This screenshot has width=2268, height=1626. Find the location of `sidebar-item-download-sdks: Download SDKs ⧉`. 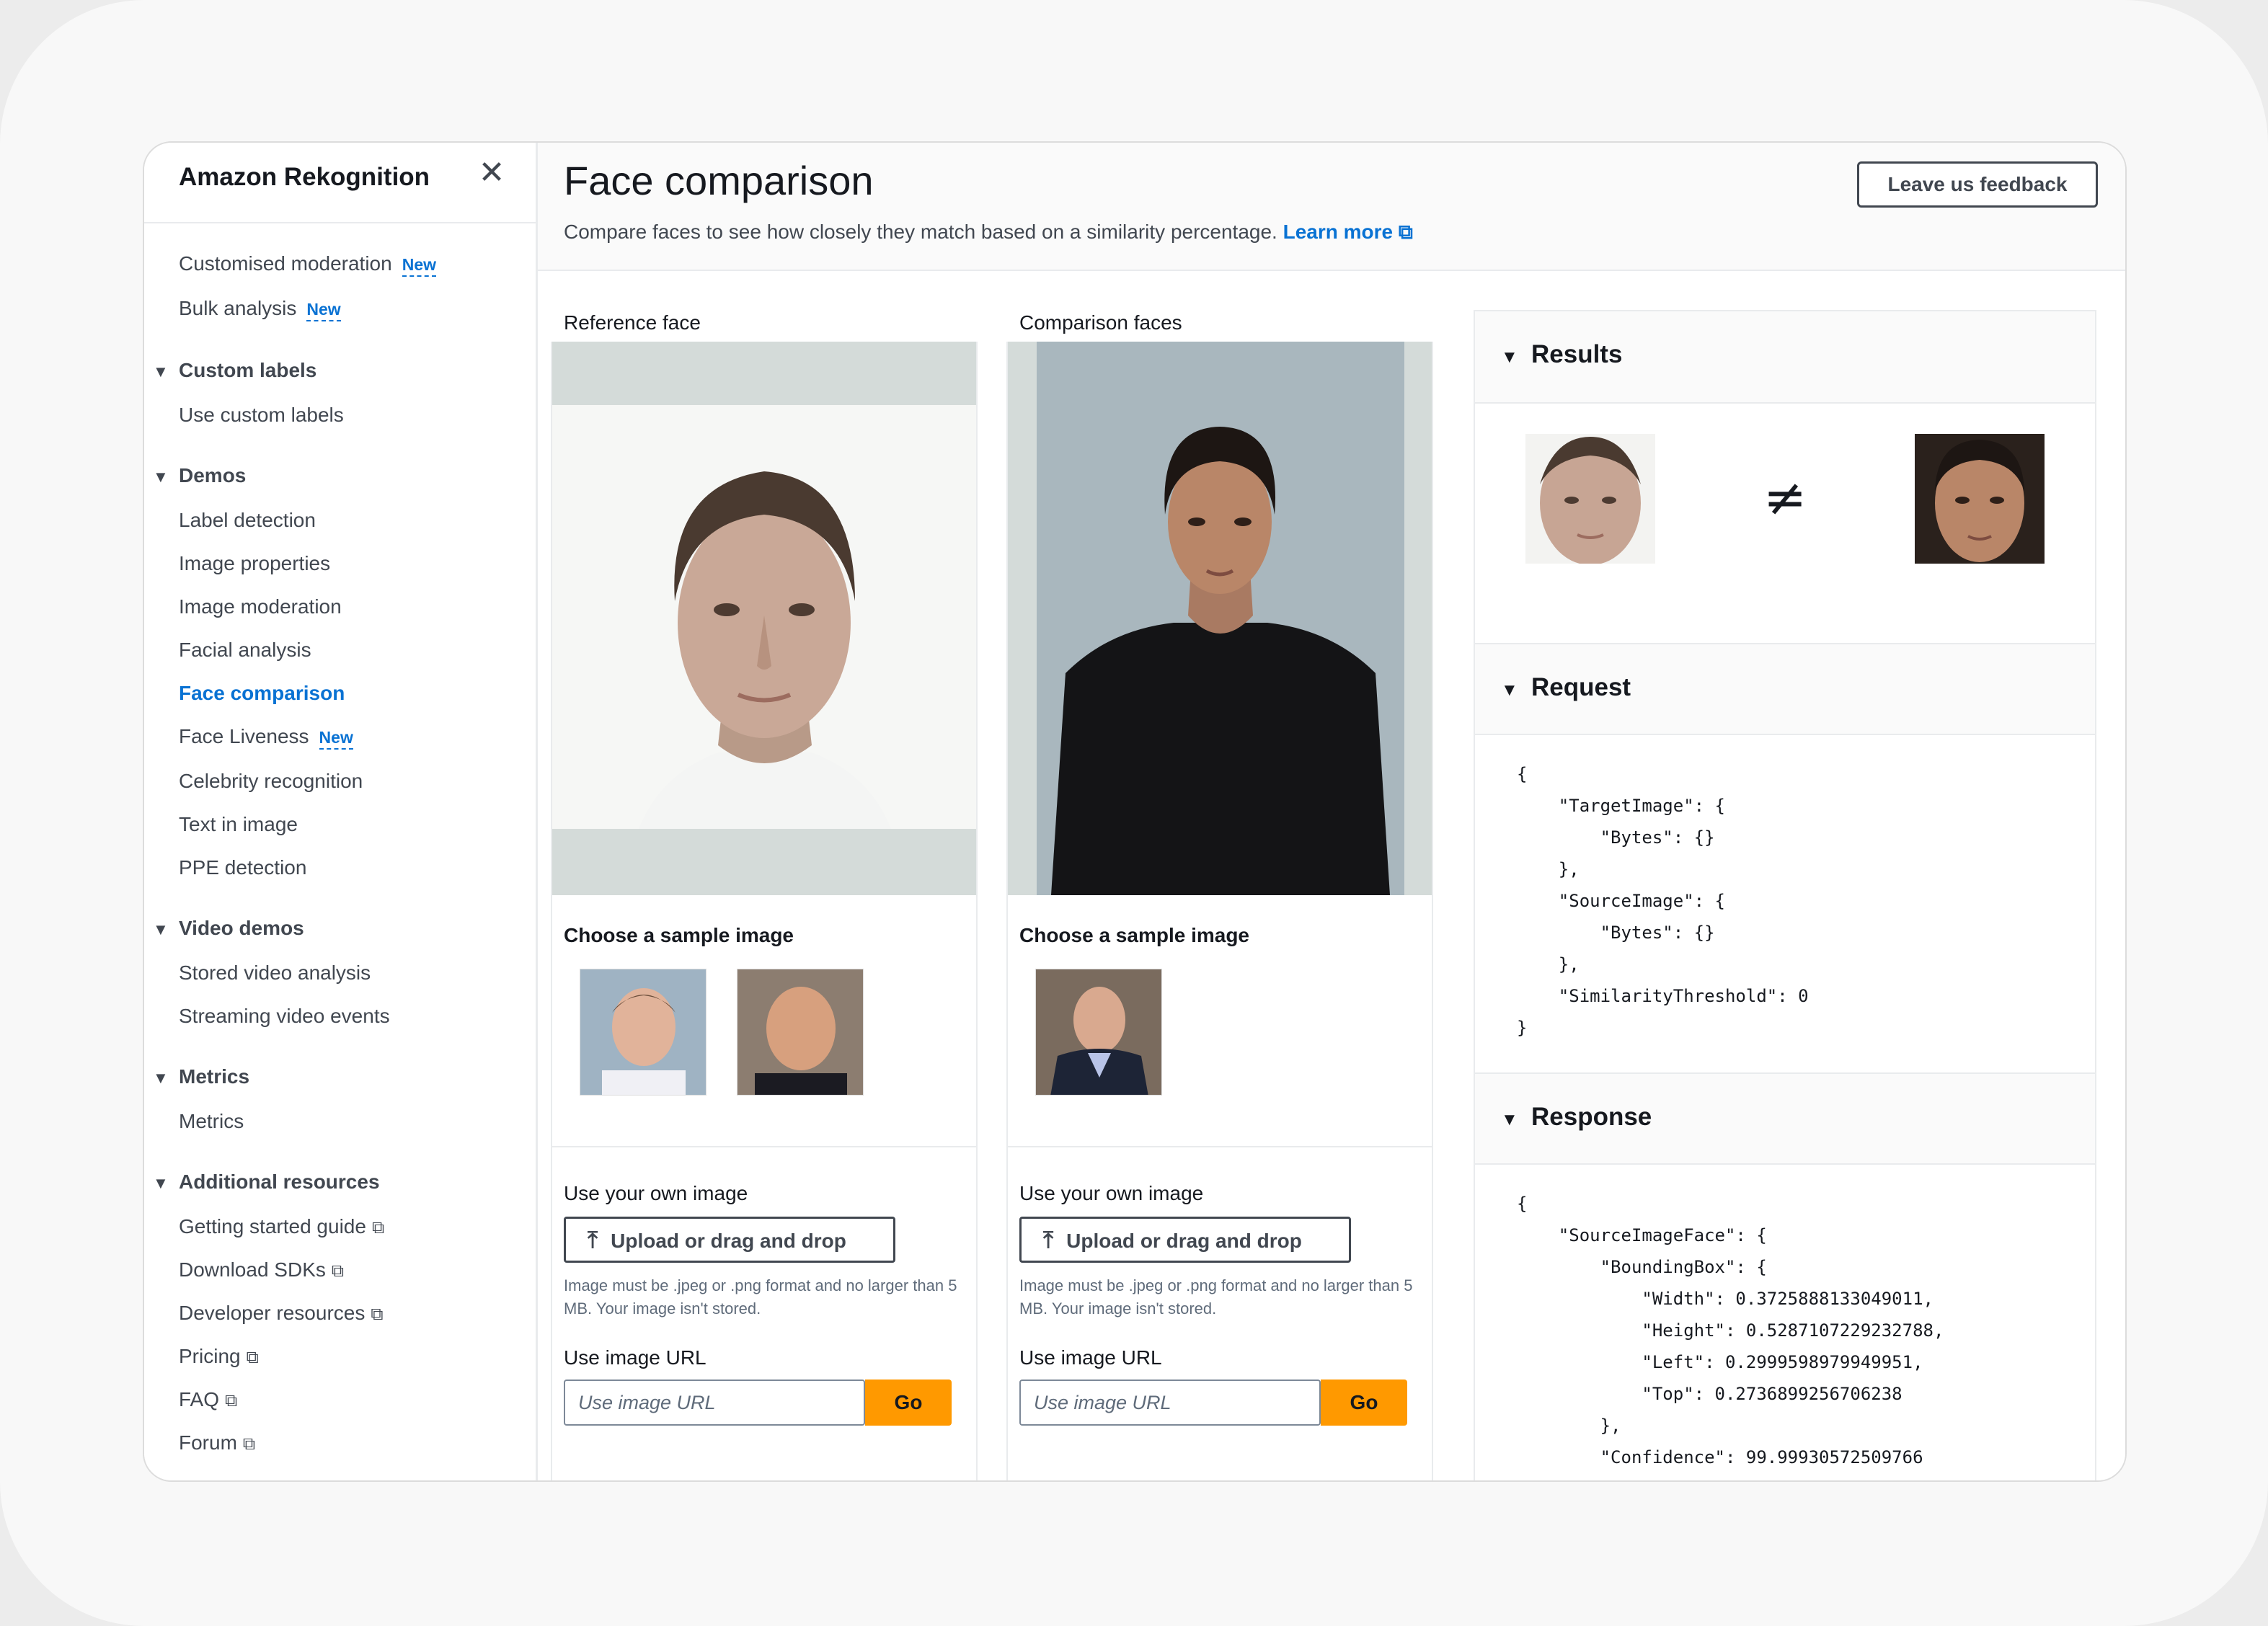

sidebar-item-download-sdks: Download SDKs ⧉ is located at coordinates (261, 1269).